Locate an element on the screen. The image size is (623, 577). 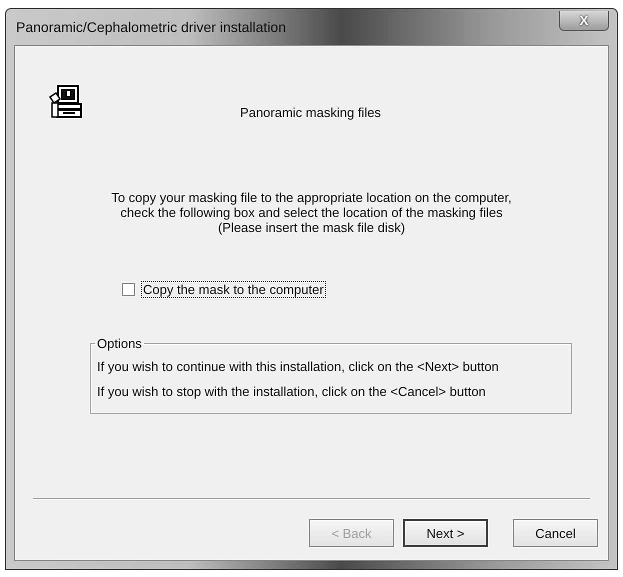
computer-installer-icon is located at coordinates (66, 102).